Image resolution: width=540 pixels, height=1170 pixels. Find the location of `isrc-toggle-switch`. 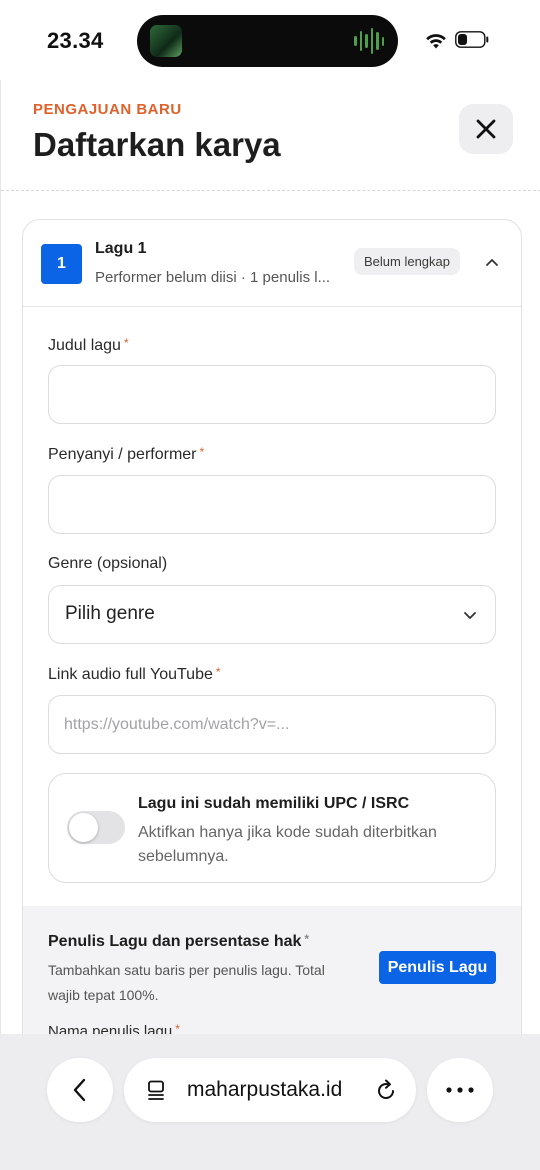

isrc-toggle-switch is located at coordinates (96, 827).